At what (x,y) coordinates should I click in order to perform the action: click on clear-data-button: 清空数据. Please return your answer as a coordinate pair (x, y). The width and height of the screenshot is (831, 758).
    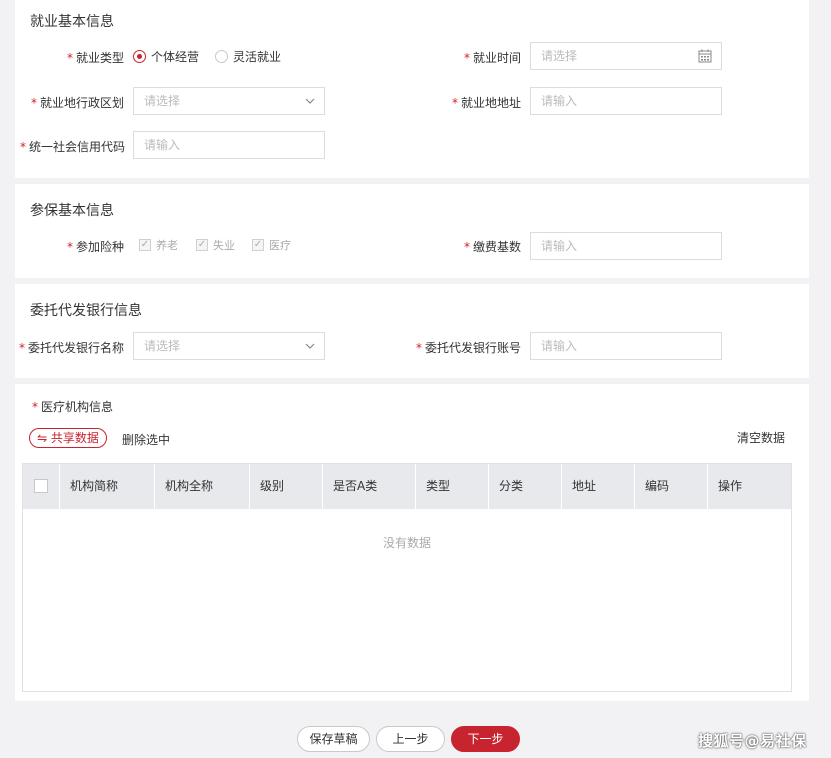
    Looking at the image, I should click on (761, 437).